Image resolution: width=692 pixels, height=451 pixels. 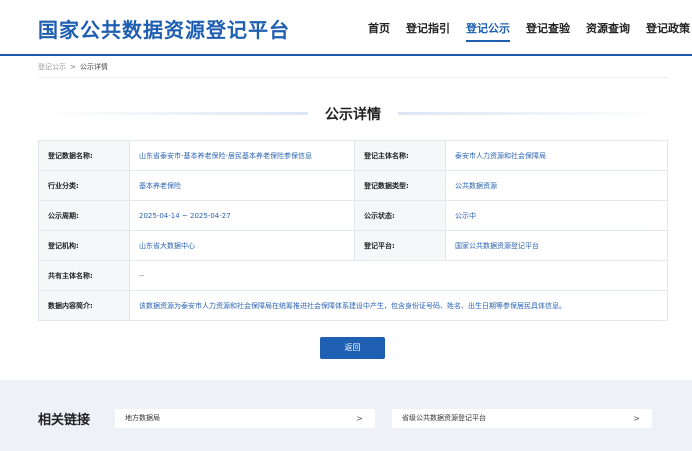 What do you see at coordinates (242, 215) in the screenshot?
I see `field-value: 2025-04-14 ~ 2025-04-27` at bounding box center [242, 215].